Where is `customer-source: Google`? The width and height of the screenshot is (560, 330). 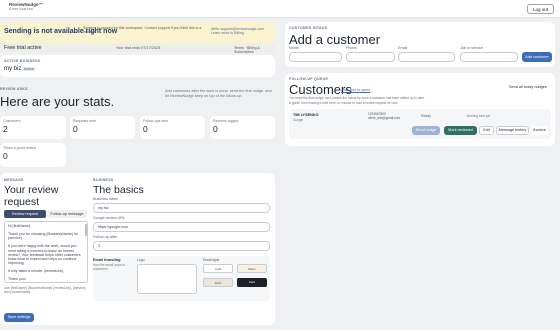 customer-source: Google is located at coordinates (298, 120).